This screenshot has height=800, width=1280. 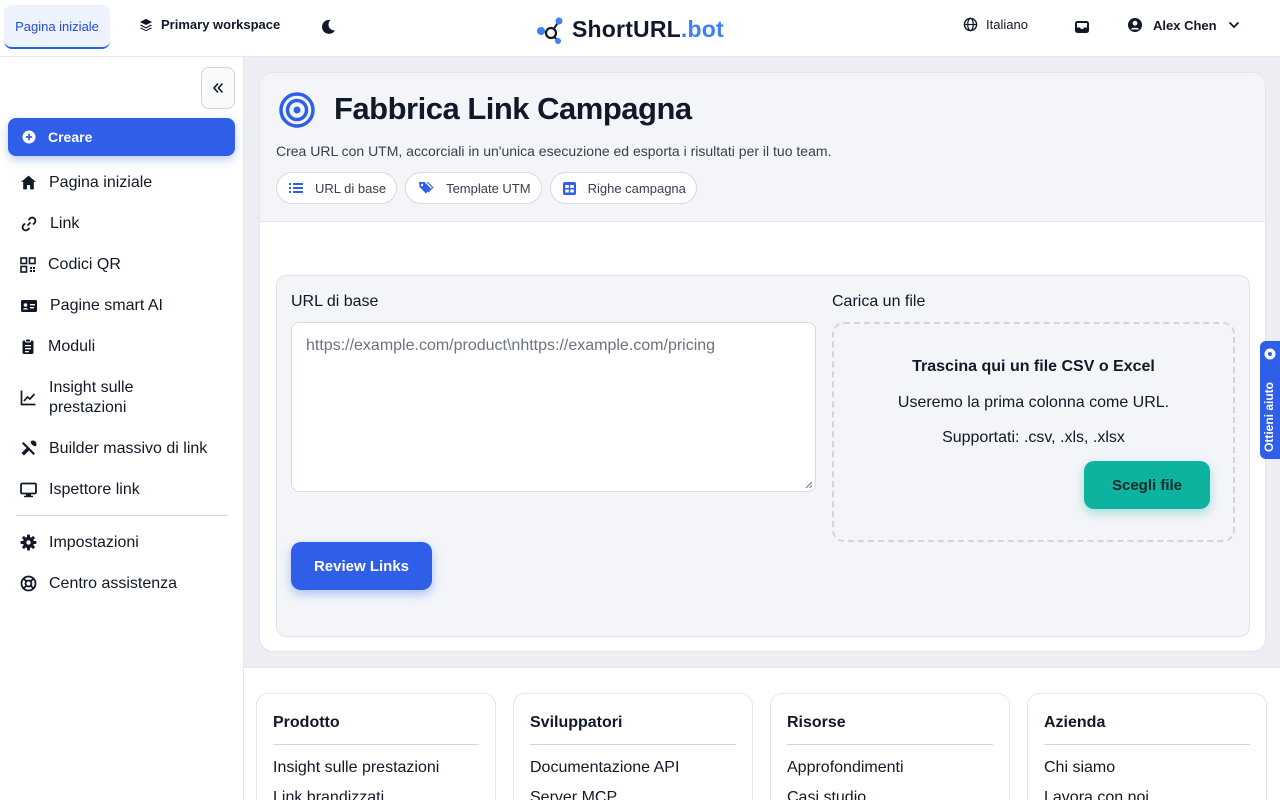 What do you see at coordinates (106, 305) in the screenshot?
I see `sidebar-item-label: Pagine smart AI` at bounding box center [106, 305].